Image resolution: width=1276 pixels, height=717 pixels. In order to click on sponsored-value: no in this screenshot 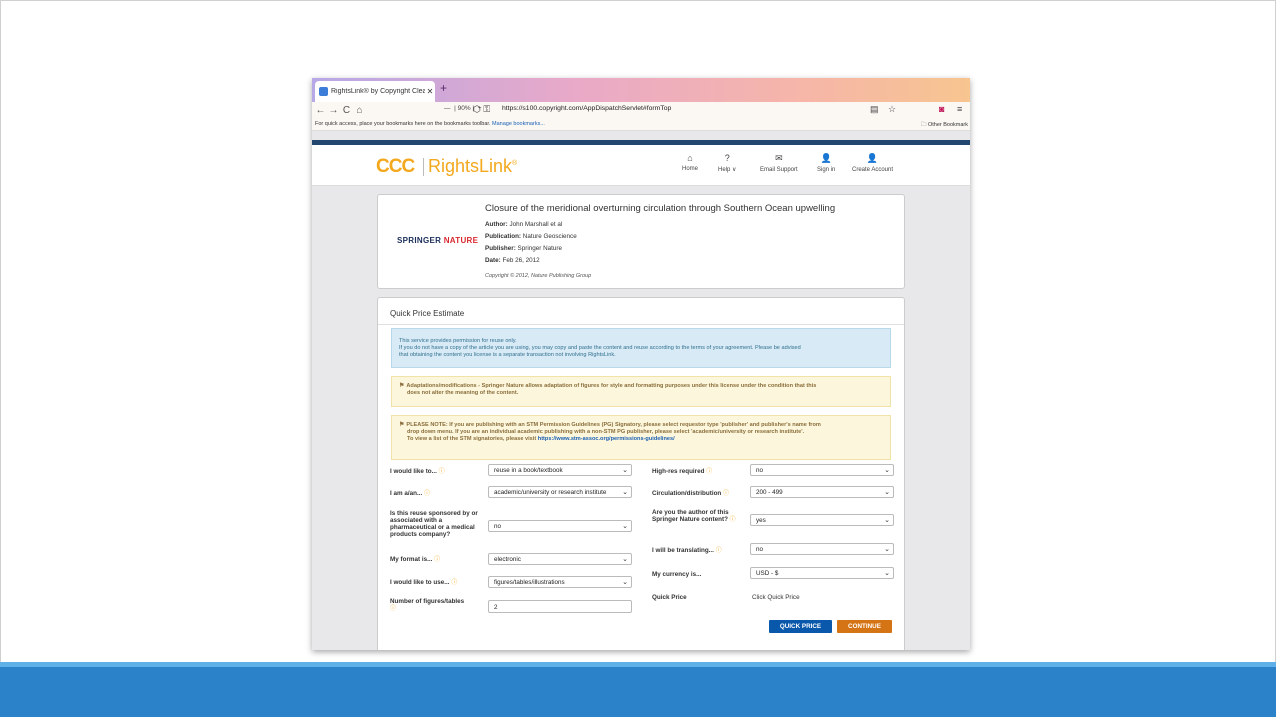, I will do `click(498, 526)`.